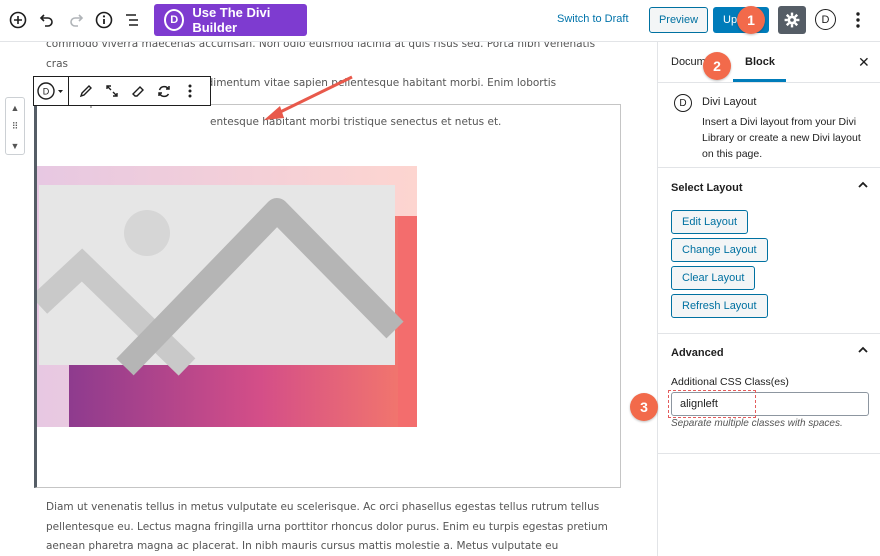 The image size is (880, 556). Describe the element at coordinates (688, 62) in the screenshot. I see `tab-document: Docum` at that location.